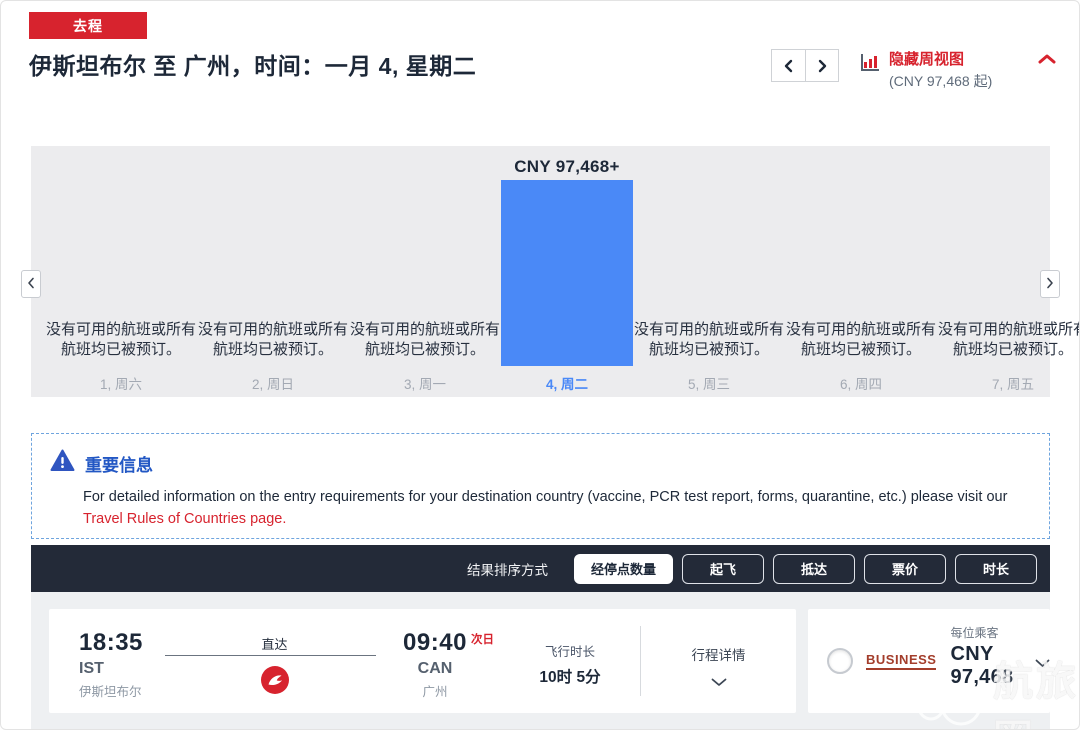 This screenshot has height=730, width=1080. Describe the element at coordinates (723, 568) in the screenshot. I see `sort-button-departure: 起飞` at that location.